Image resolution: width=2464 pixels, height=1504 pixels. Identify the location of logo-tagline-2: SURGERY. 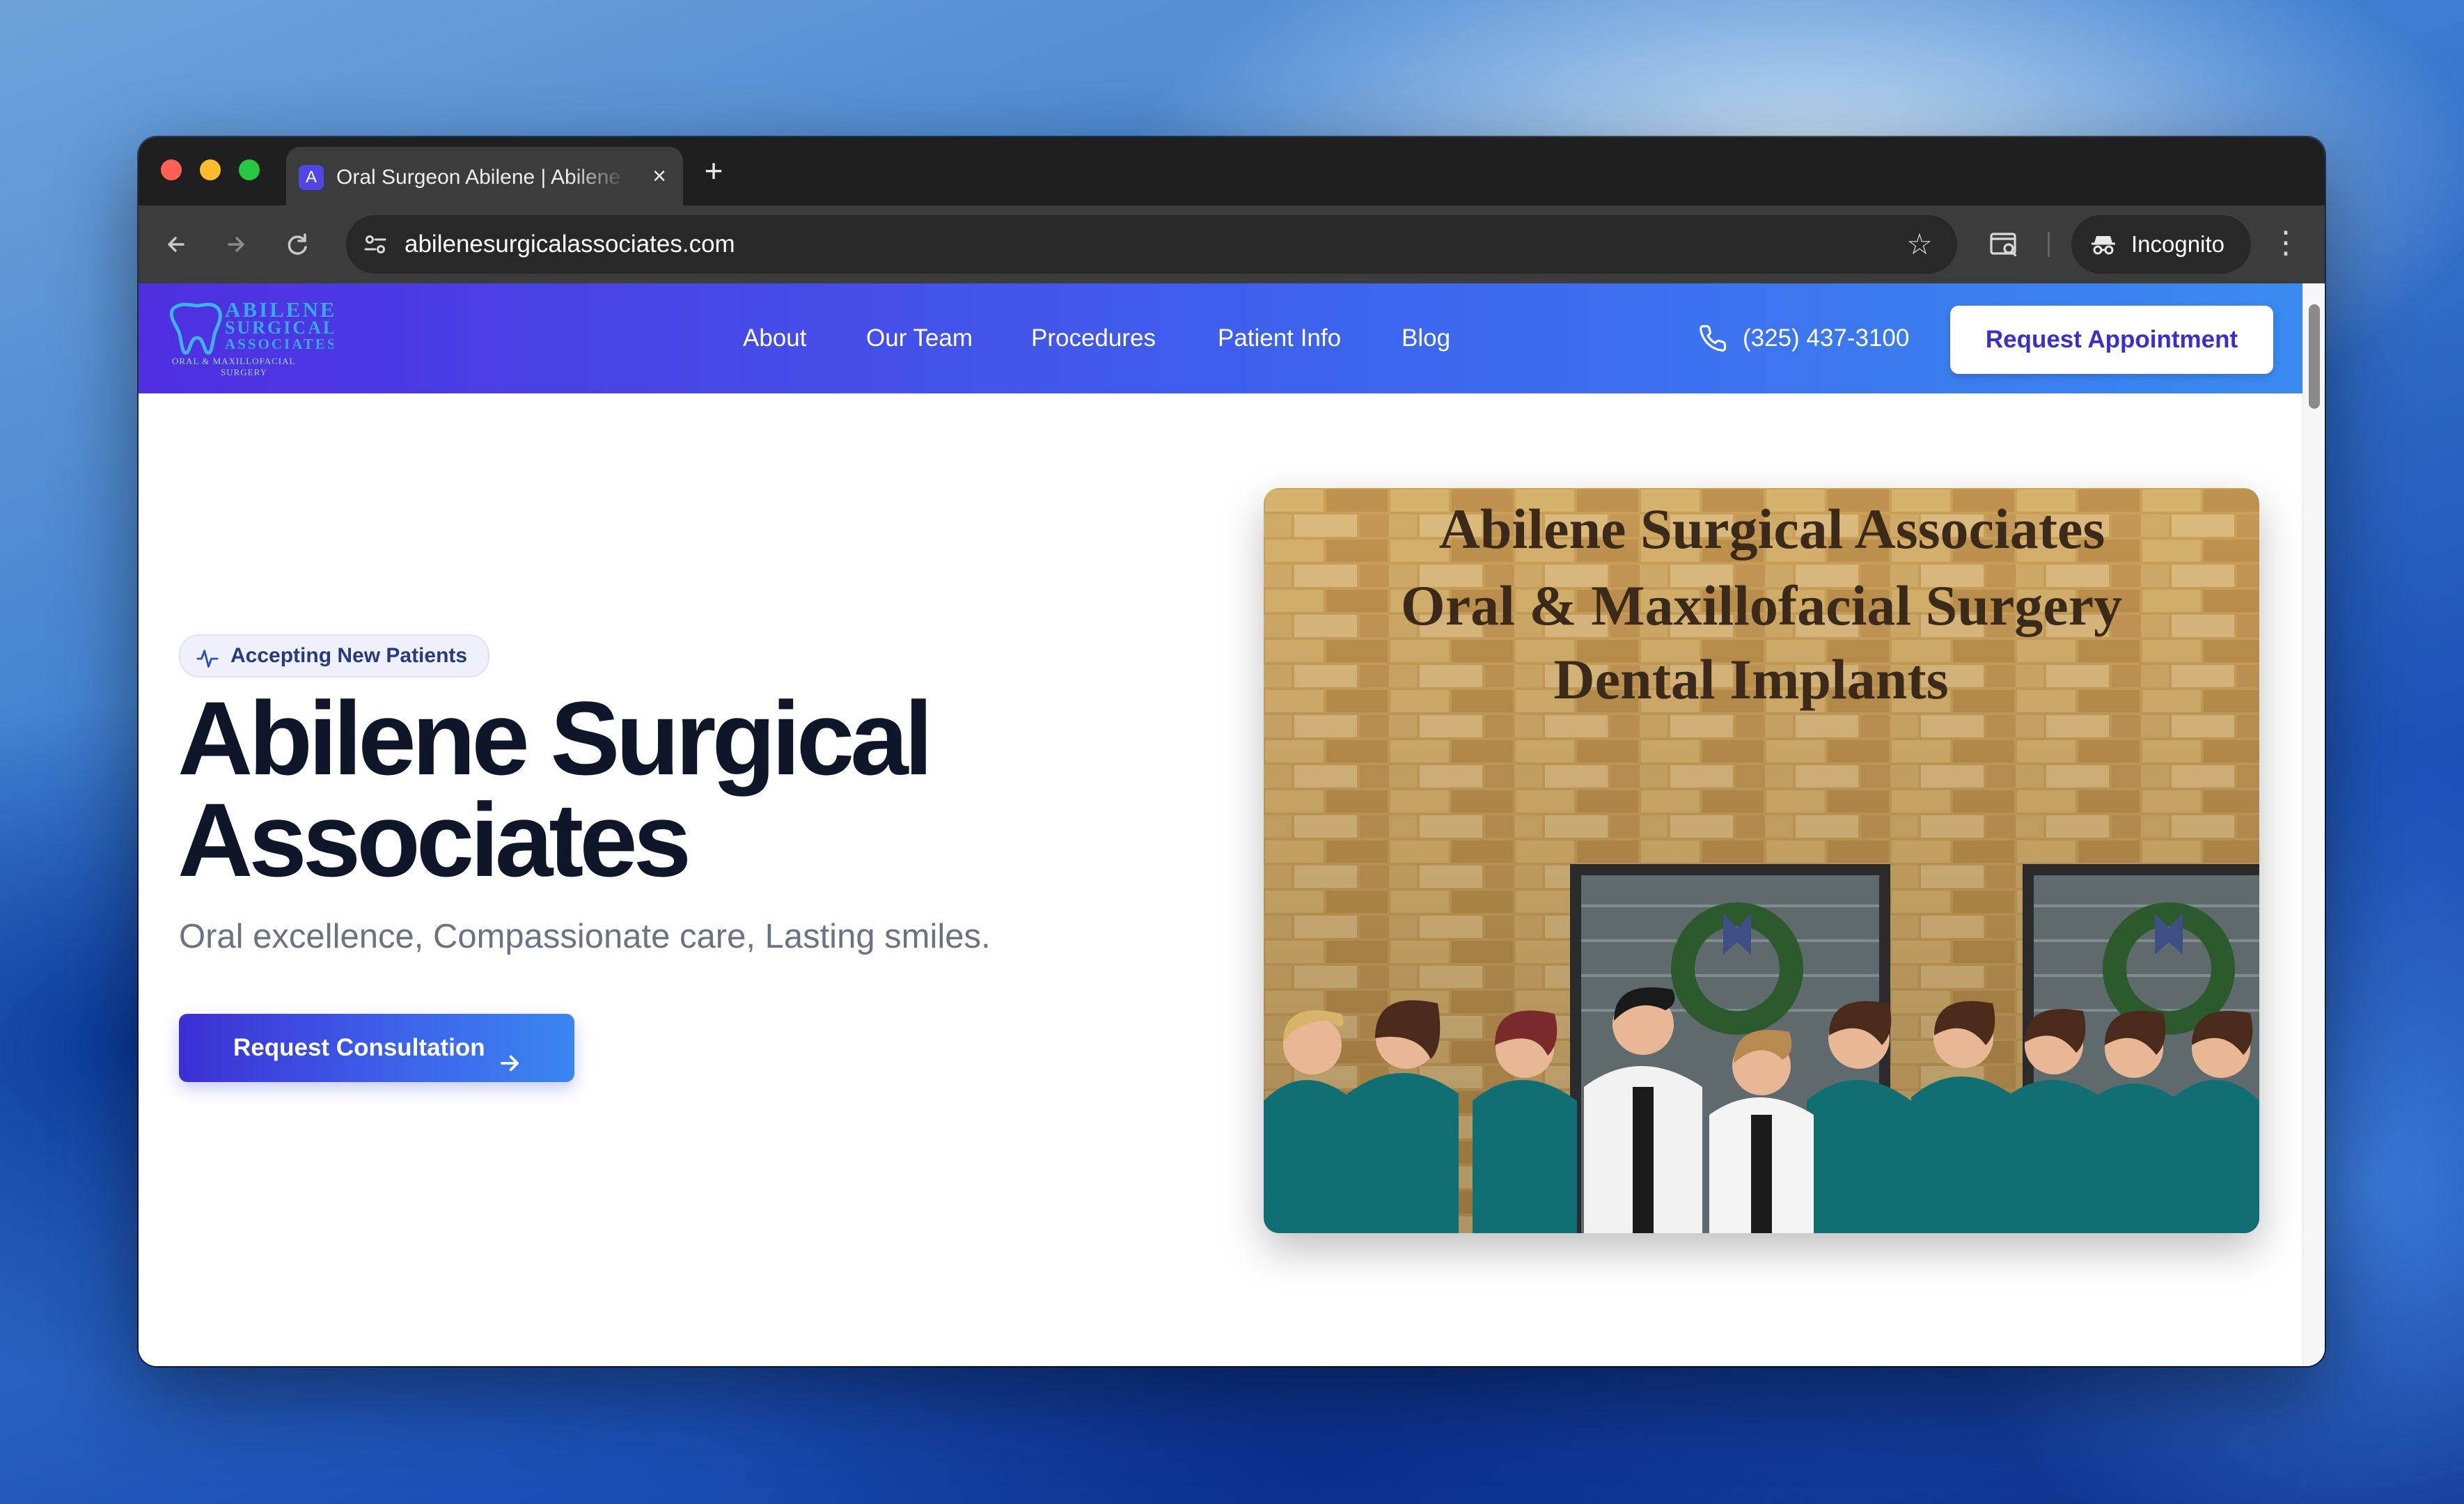
(244, 372).